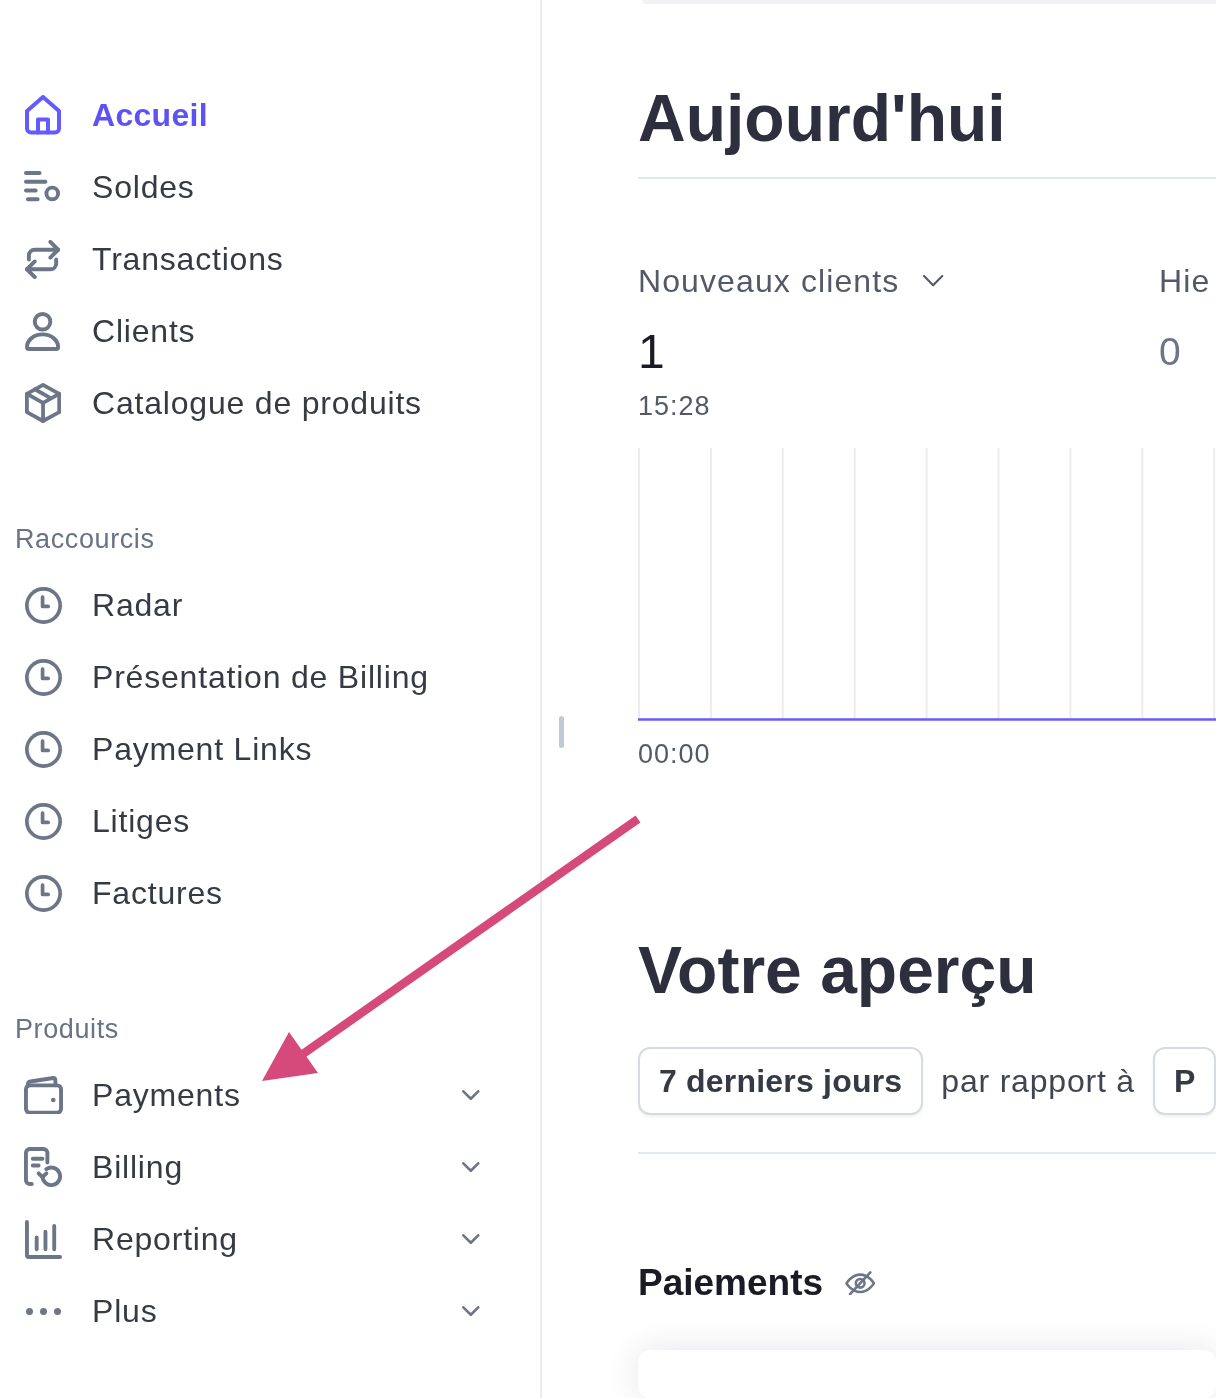  What do you see at coordinates (652, 352) in the screenshot?
I see `metric-value: 1` at bounding box center [652, 352].